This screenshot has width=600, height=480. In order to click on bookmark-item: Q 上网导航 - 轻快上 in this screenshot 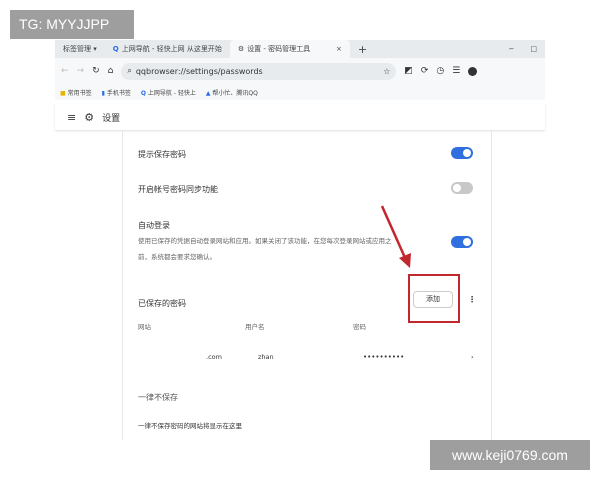, I will do `click(168, 92)`.